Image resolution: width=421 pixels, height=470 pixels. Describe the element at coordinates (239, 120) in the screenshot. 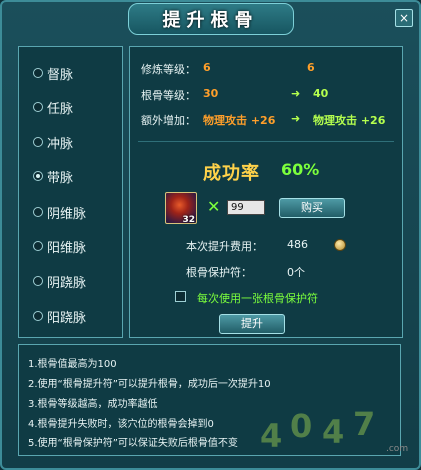

I see `extra-bonus-current: 物理攻击 +26` at that location.